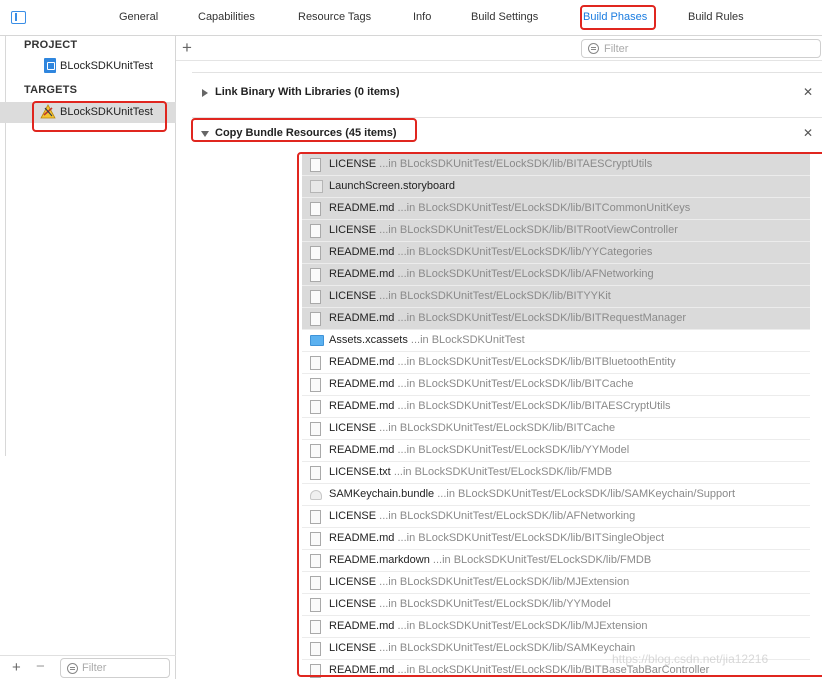 This screenshot has height=679, width=822. I want to click on project-file-icon, so click(50, 65).